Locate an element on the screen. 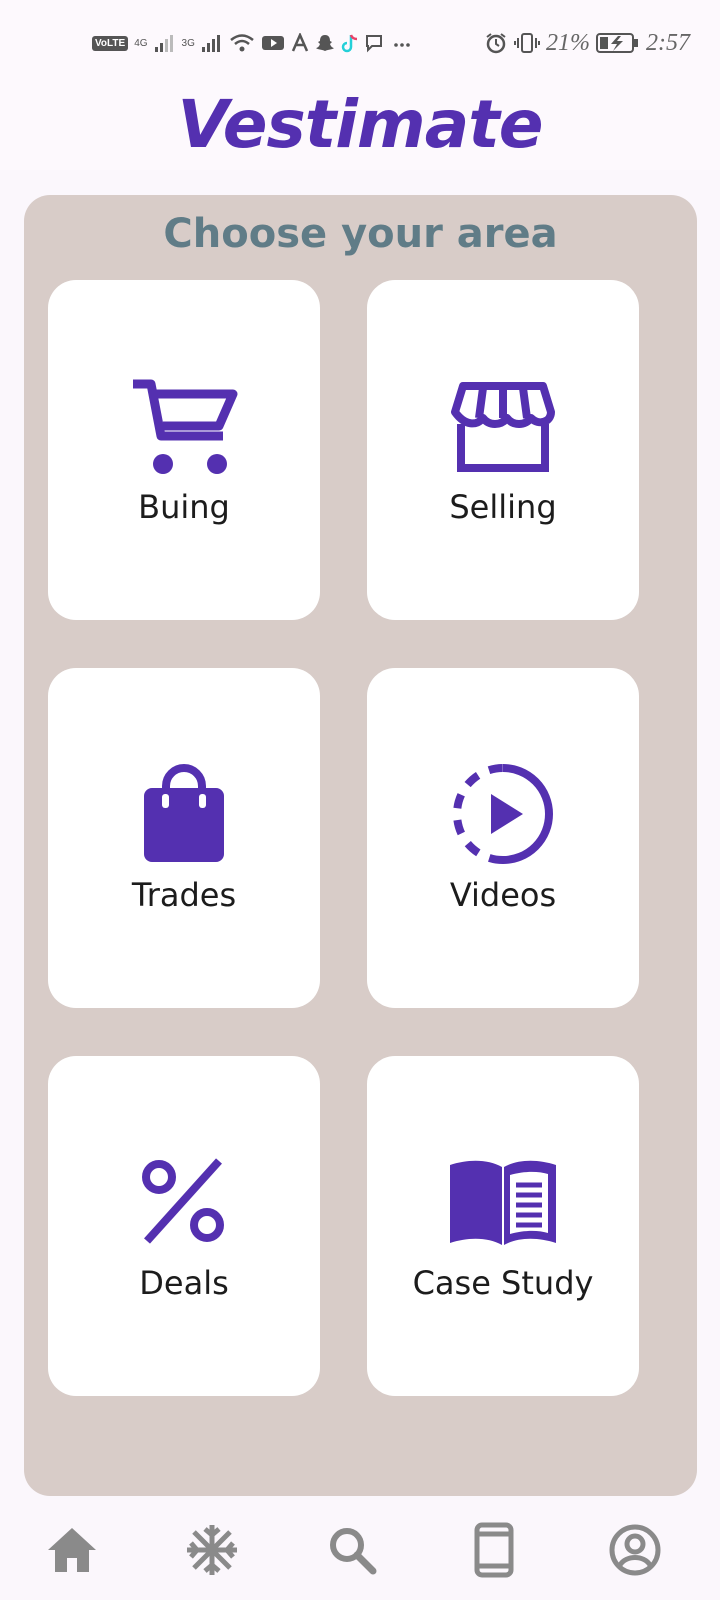 Image resolution: width=720 pixels, height=1600 pixels. search-icon is located at coordinates (353, 1551).